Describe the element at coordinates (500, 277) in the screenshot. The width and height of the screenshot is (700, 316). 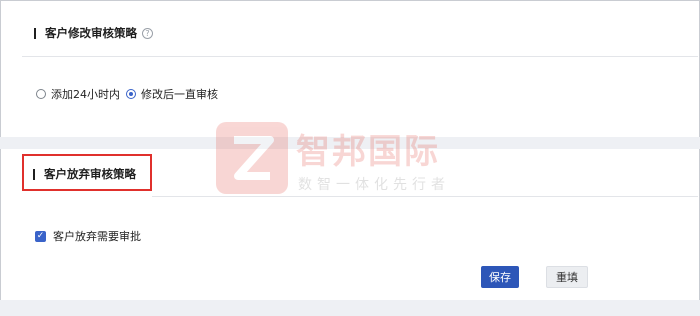
I see `save-button: 保存` at that location.